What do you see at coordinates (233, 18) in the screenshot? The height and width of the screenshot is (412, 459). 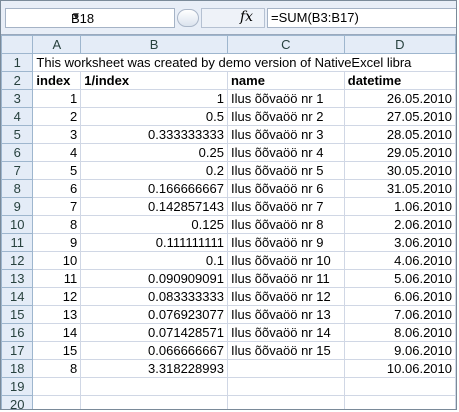 I see `insert-function-button: fx` at bounding box center [233, 18].